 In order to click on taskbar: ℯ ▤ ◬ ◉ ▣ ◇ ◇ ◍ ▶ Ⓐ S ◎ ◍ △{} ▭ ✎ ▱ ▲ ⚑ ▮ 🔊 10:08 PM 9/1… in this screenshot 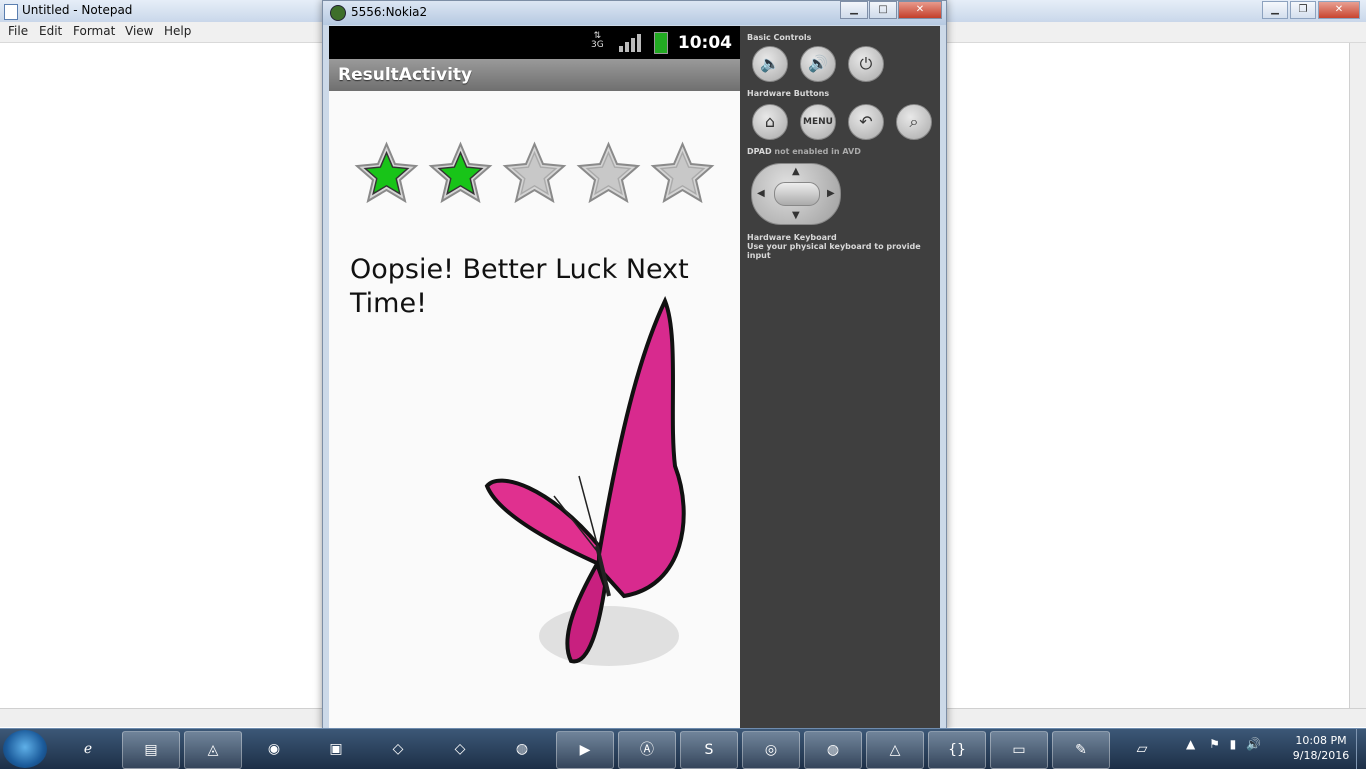, I will do `click(683, 748)`.